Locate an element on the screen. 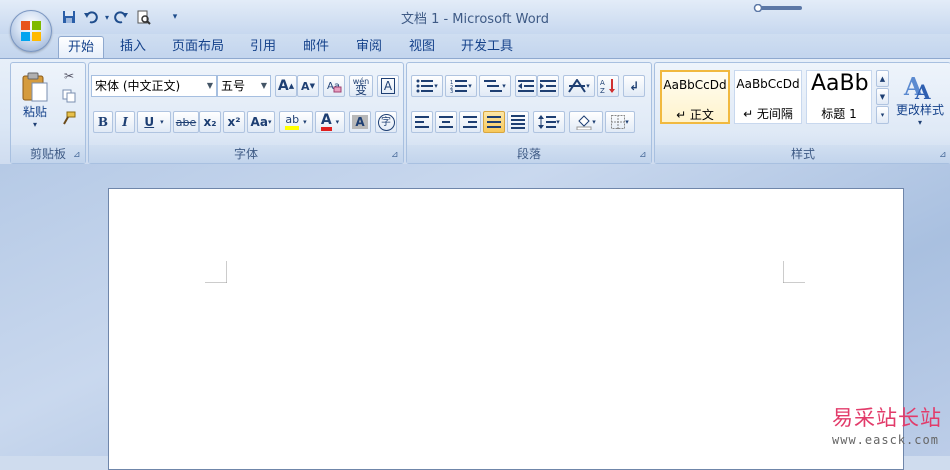  show-formatting-button: ↲ is located at coordinates (634, 86).